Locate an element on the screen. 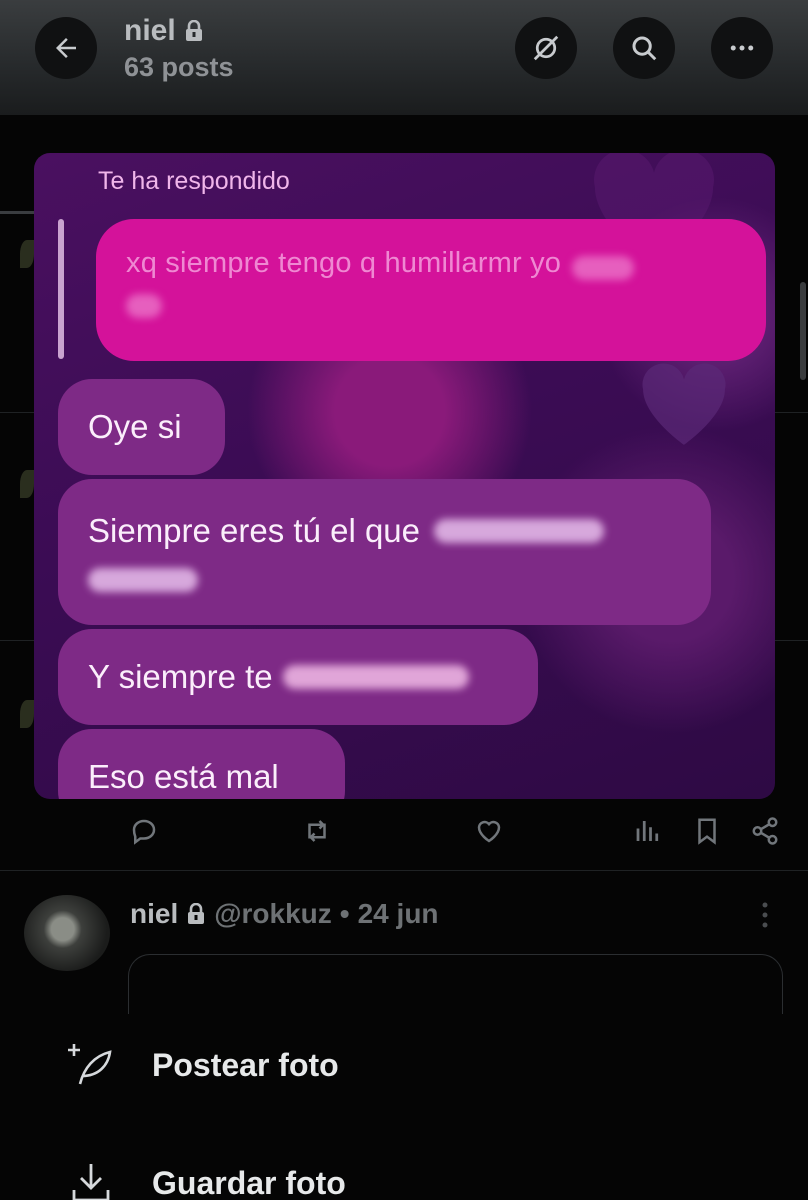 The width and height of the screenshot is (808, 1200). feather-plus-icon is located at coordinates (91, 1065).